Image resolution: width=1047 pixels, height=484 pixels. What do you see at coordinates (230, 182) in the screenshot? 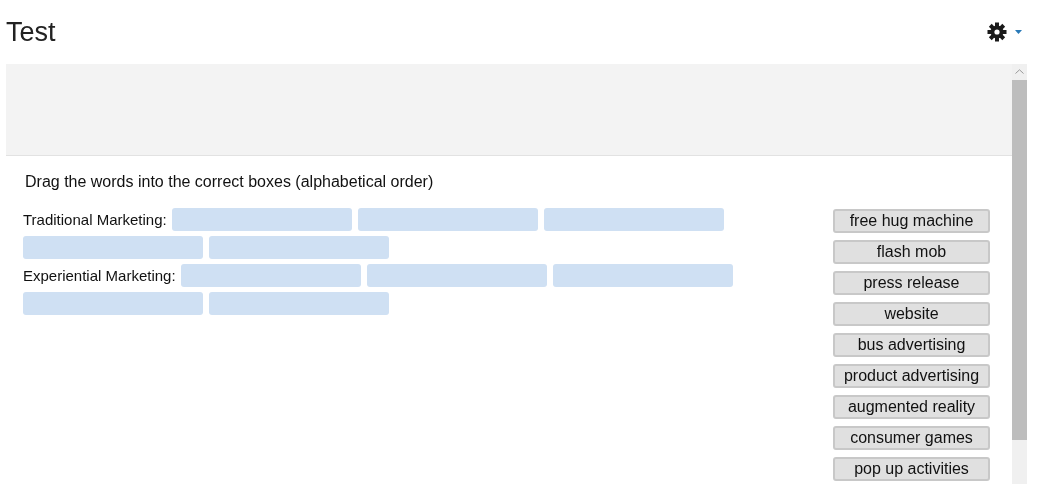
I see `instruction-text: Drag the words into the correct boxes (alphabetical order)` at bounding box center [230, 182].